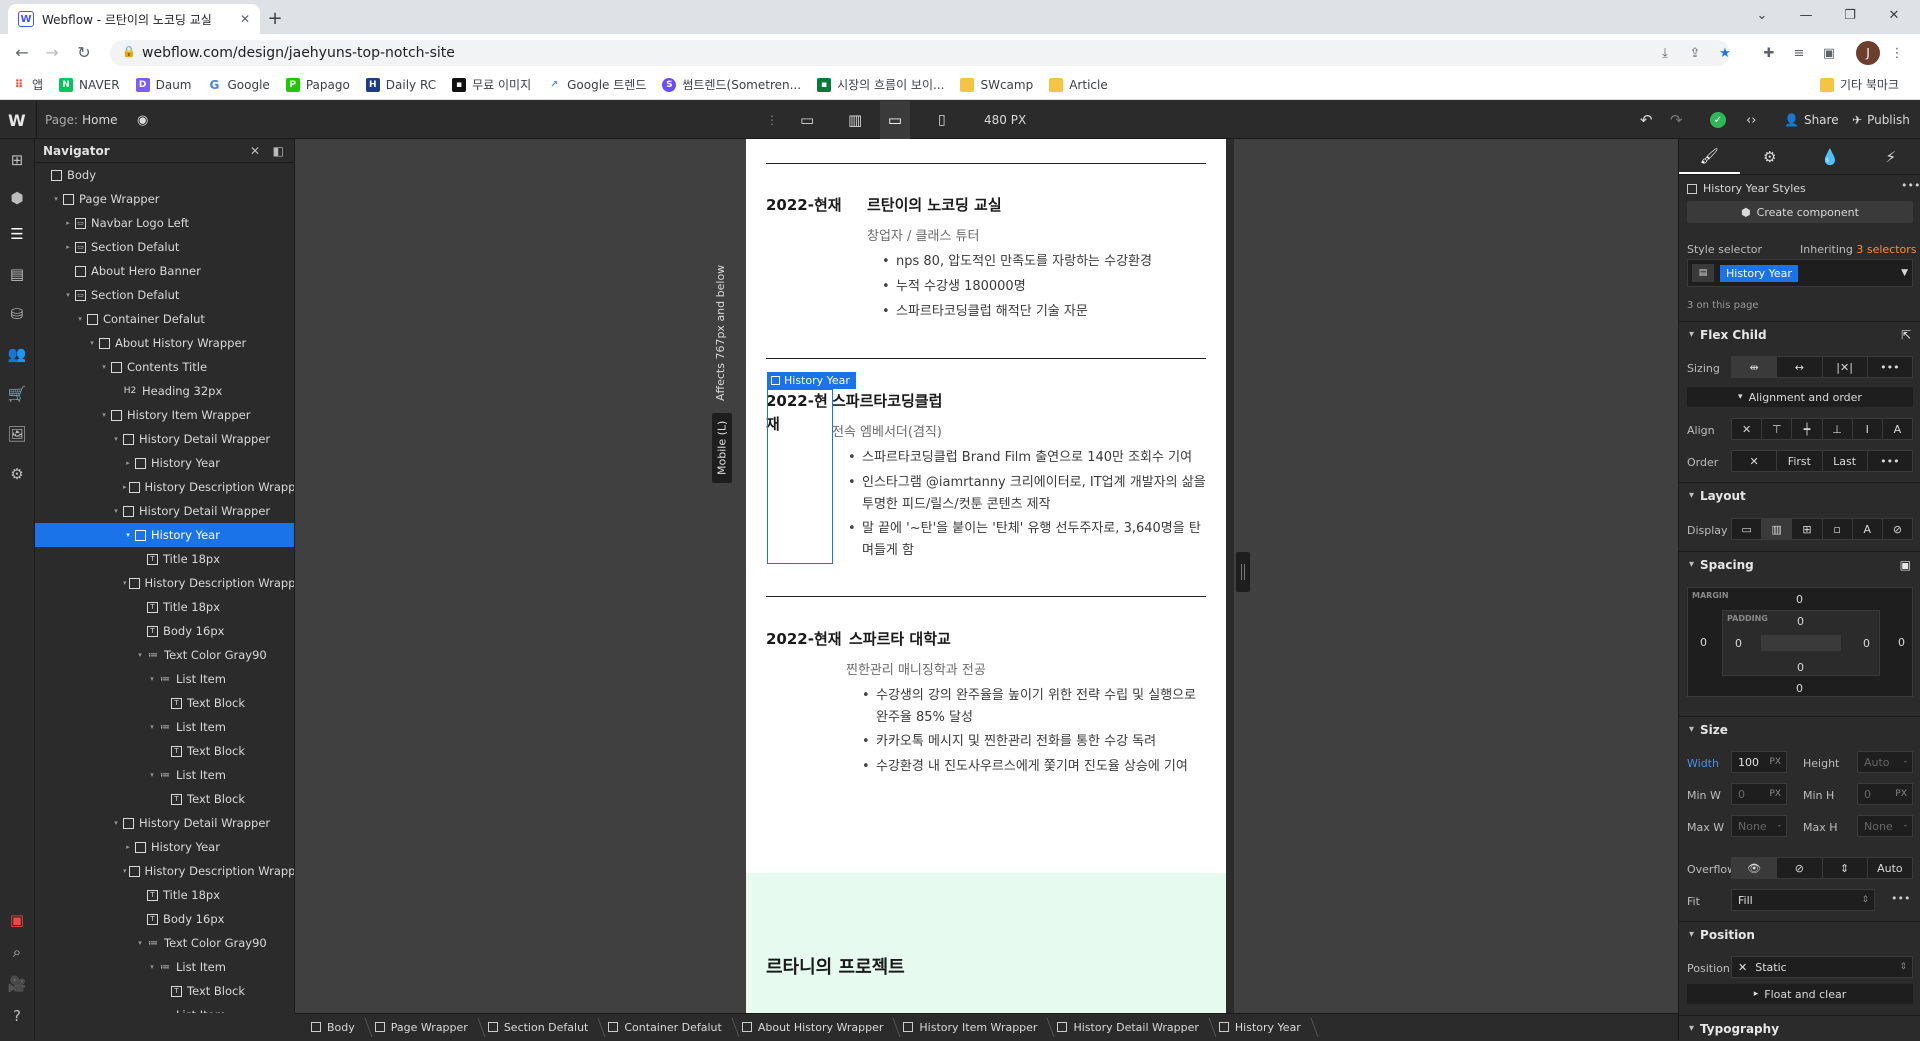  What do you see at coordinates (164, 271) in the screenshot?
I see `navigator-item-about-hero-banner: About Hero Banner` at bounding box center [164, 271].